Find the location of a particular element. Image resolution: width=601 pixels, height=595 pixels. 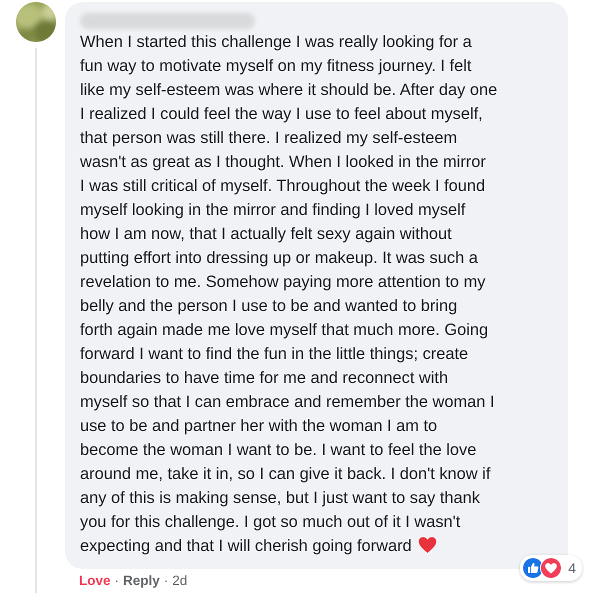

love-reaction-icon is located at coordinates (551, 568).